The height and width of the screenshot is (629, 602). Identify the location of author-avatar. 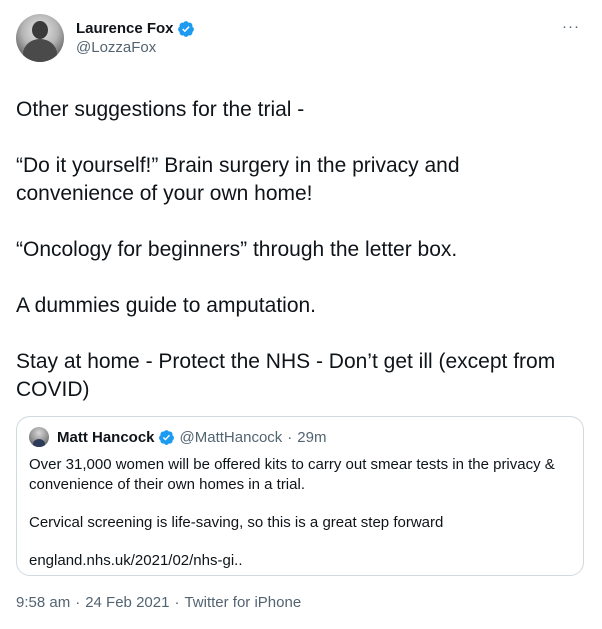
(40, 38).